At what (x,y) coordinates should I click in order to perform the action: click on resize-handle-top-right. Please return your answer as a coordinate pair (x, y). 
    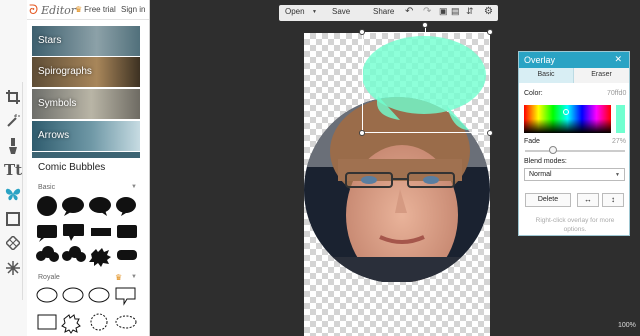
    Looking at the image, I should click on (490, 32).